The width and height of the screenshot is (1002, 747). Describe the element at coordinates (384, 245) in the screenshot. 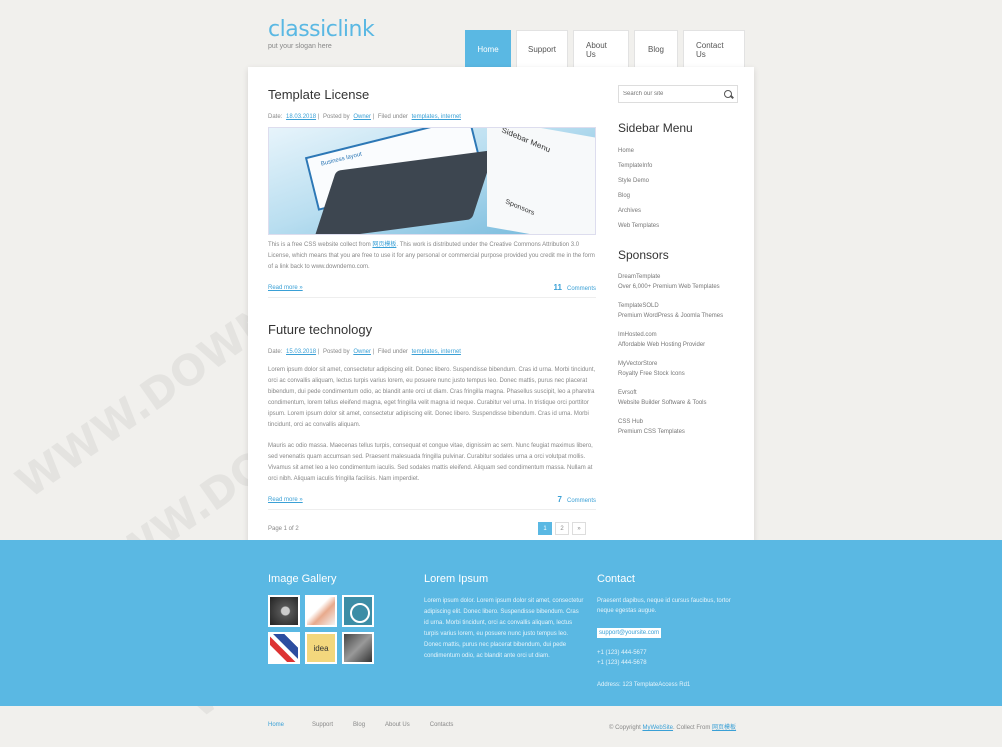

I see `collect-link: 网页模板` at that location.